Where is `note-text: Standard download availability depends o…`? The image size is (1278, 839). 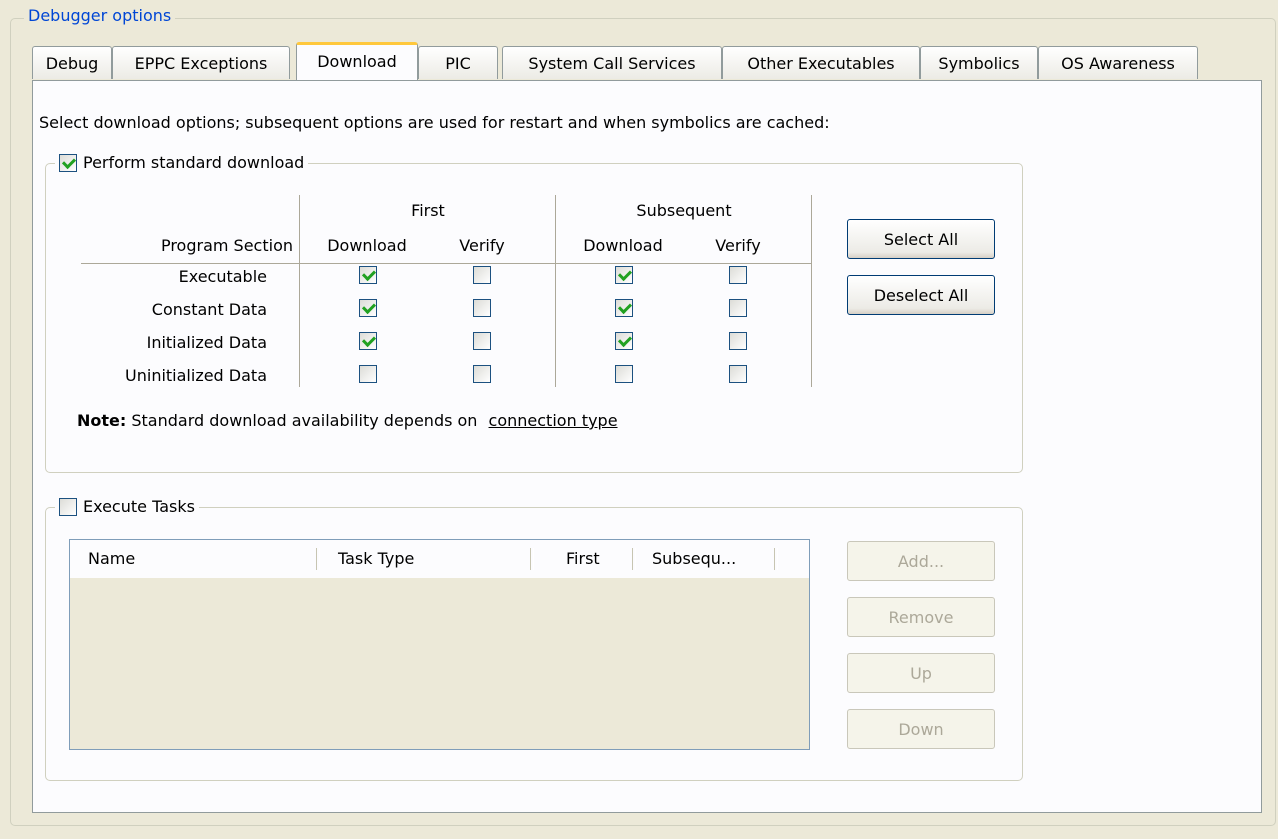 note-text: Standard download availability depends o… is located at coordinates (304, 420).